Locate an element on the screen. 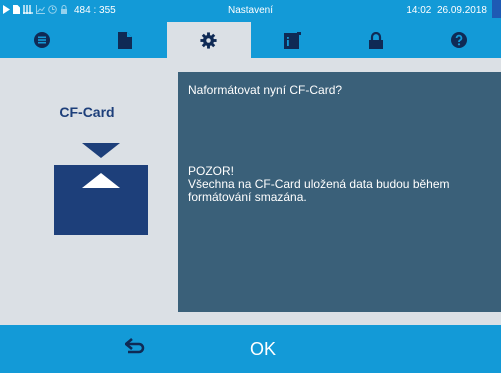 The width and height of the screenshot is (501, 373). tab-lock is located at coordinates (376, 40).